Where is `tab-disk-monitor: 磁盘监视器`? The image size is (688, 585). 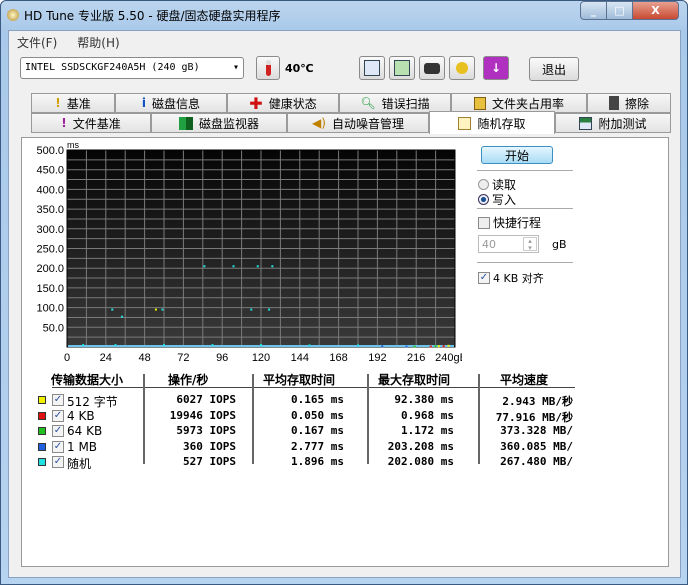 tab-disk-monitor: 磁盘监视器 is located at coordinates (219, 123).